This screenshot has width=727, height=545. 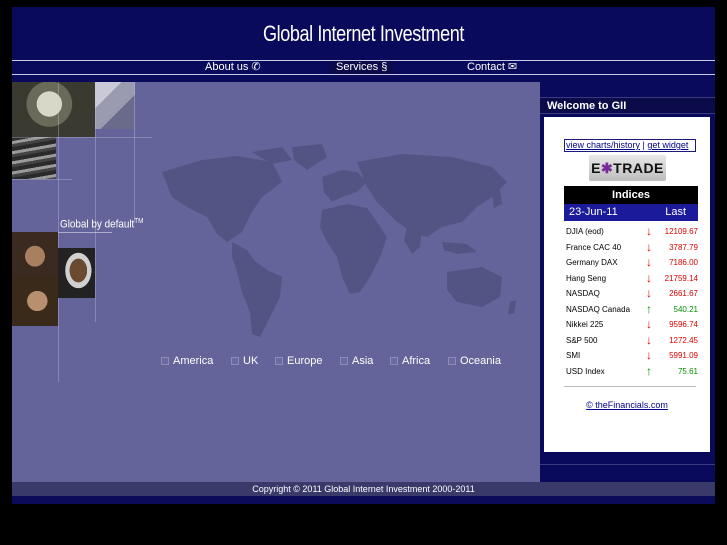 What do you see at coordinates (630, 386) in the screenshot?
I see `widget-divider` at bounding box center [630, 386].